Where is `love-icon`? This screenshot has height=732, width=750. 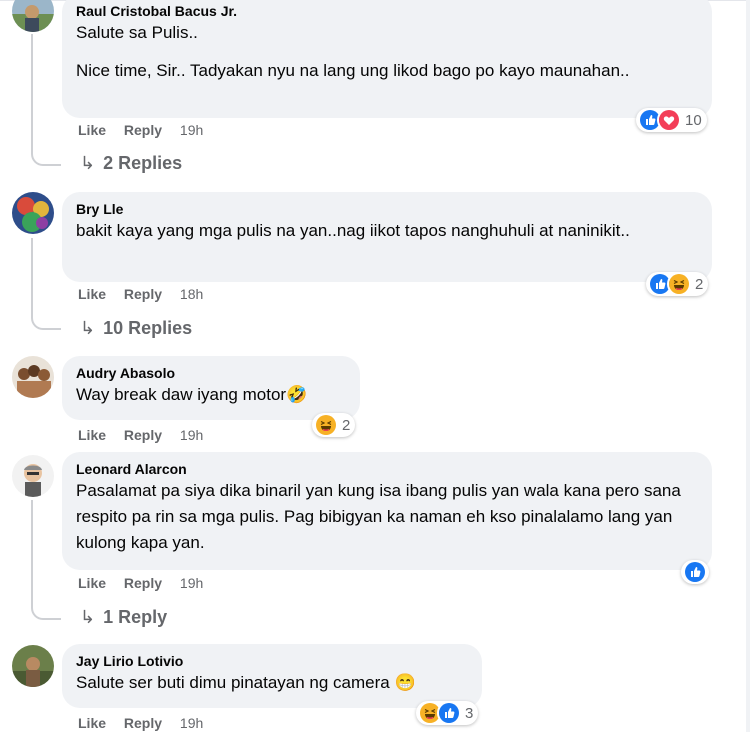
love-icon is located at coordinates (669, 120).